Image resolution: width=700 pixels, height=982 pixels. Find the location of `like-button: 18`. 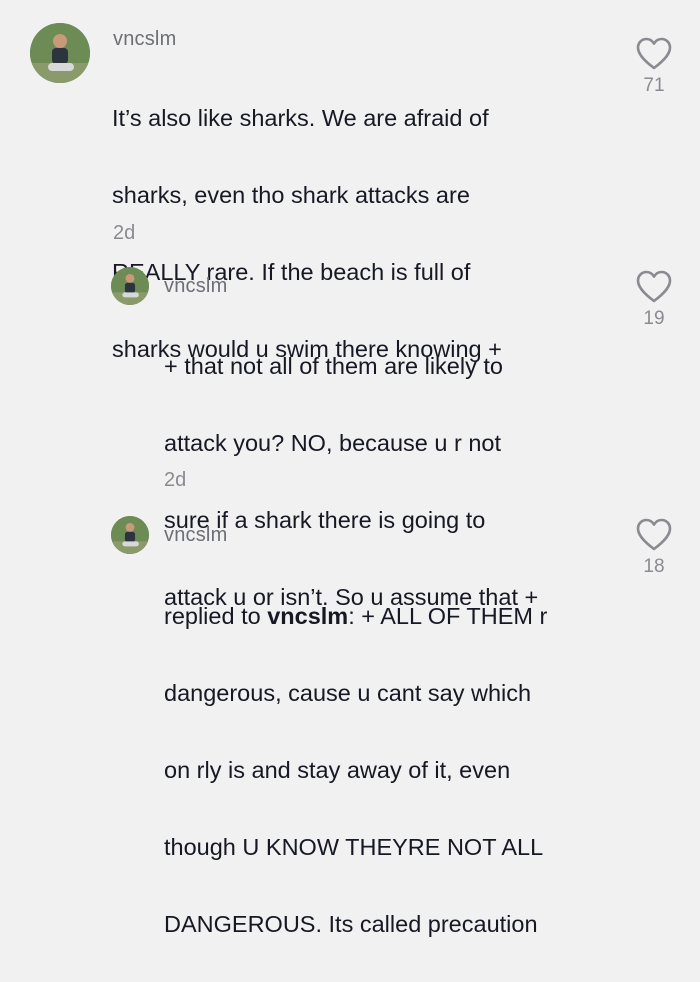

like-button: 18 is located at coordinates (654, 548).